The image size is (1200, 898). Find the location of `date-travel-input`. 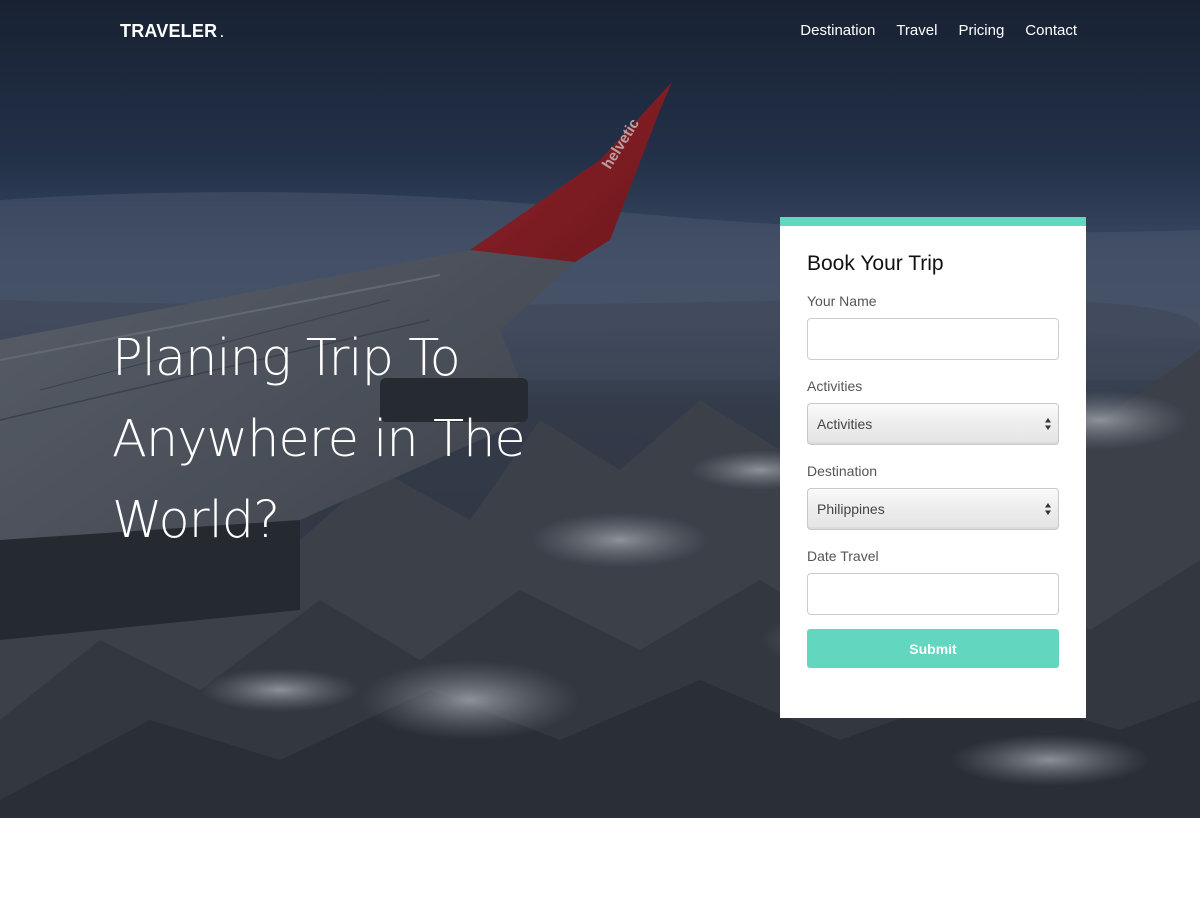

date-travel-input is located at coordinates (933, 594).